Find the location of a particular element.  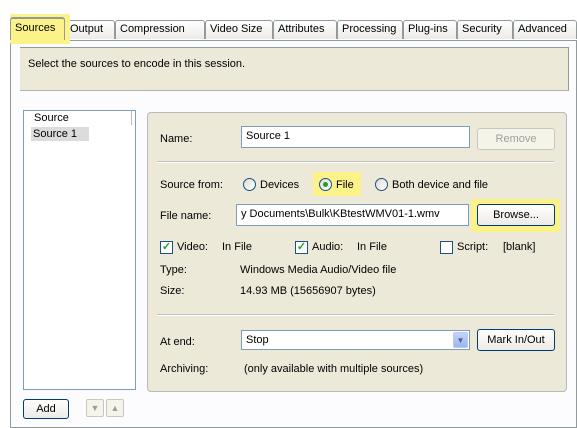

down-triangle-icon: ▼ is located at coordinates (95, 408).